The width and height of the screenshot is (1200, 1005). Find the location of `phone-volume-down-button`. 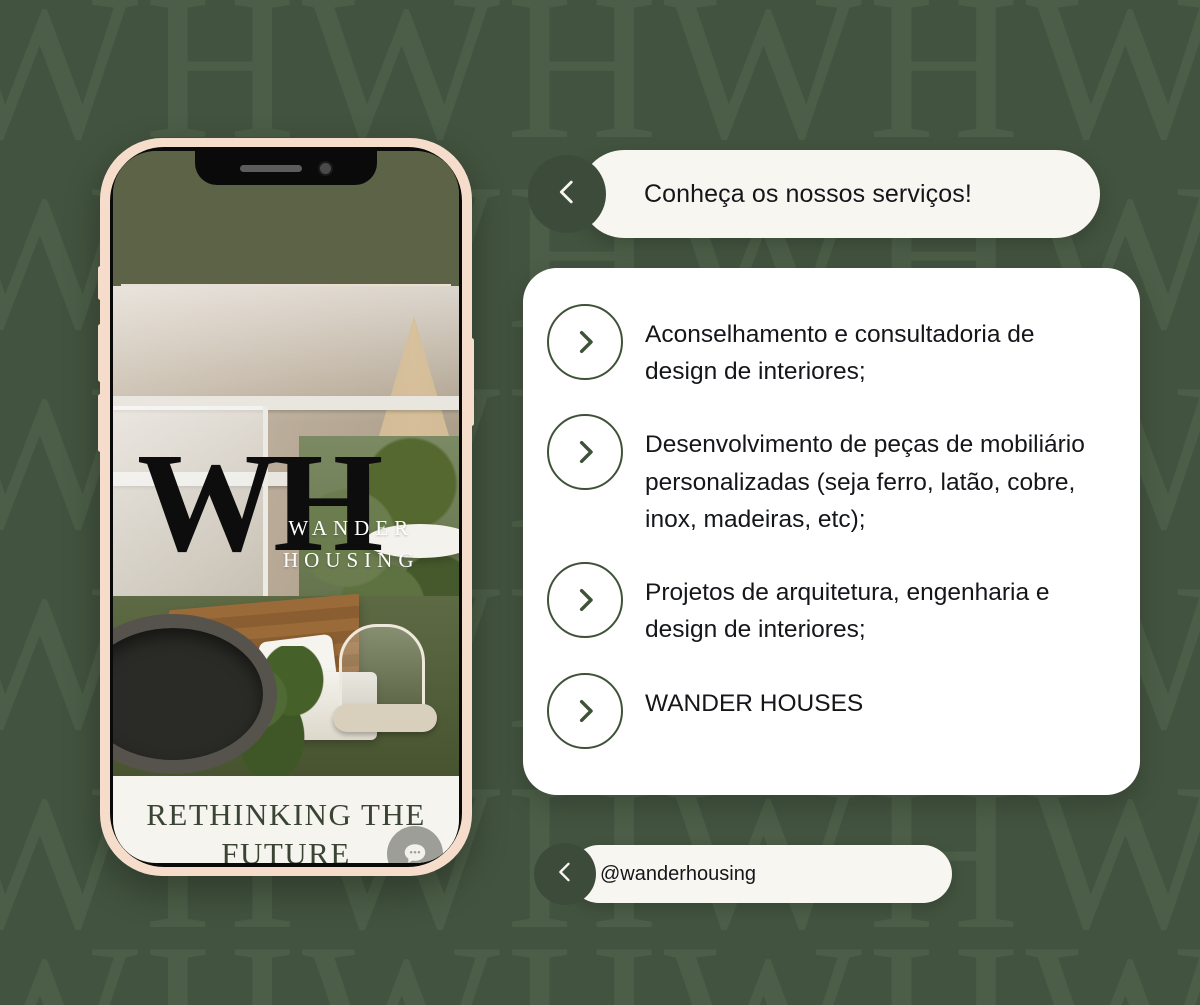

phone-volume-down-button is located at coordinates (100, 423).